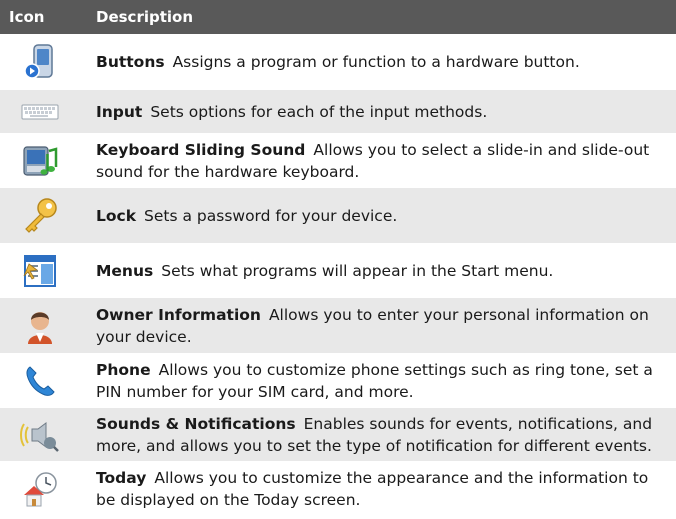 Image resolution: width=676 pixels, height=519 pixels. I want to click on table-row: Lock Sets a password for your device., so click(338, 216).